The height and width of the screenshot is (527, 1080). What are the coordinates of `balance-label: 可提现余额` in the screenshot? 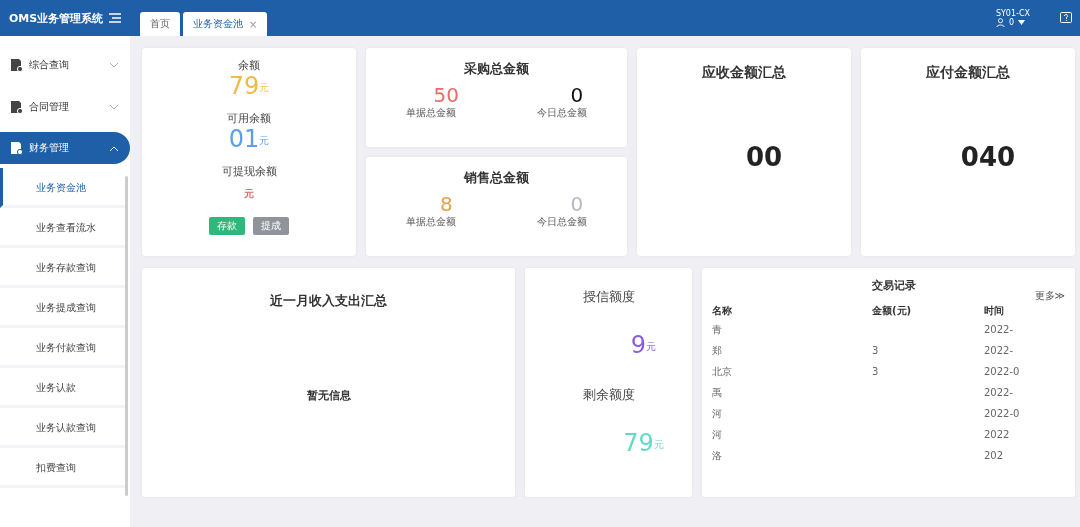 It's located at (249, 171).